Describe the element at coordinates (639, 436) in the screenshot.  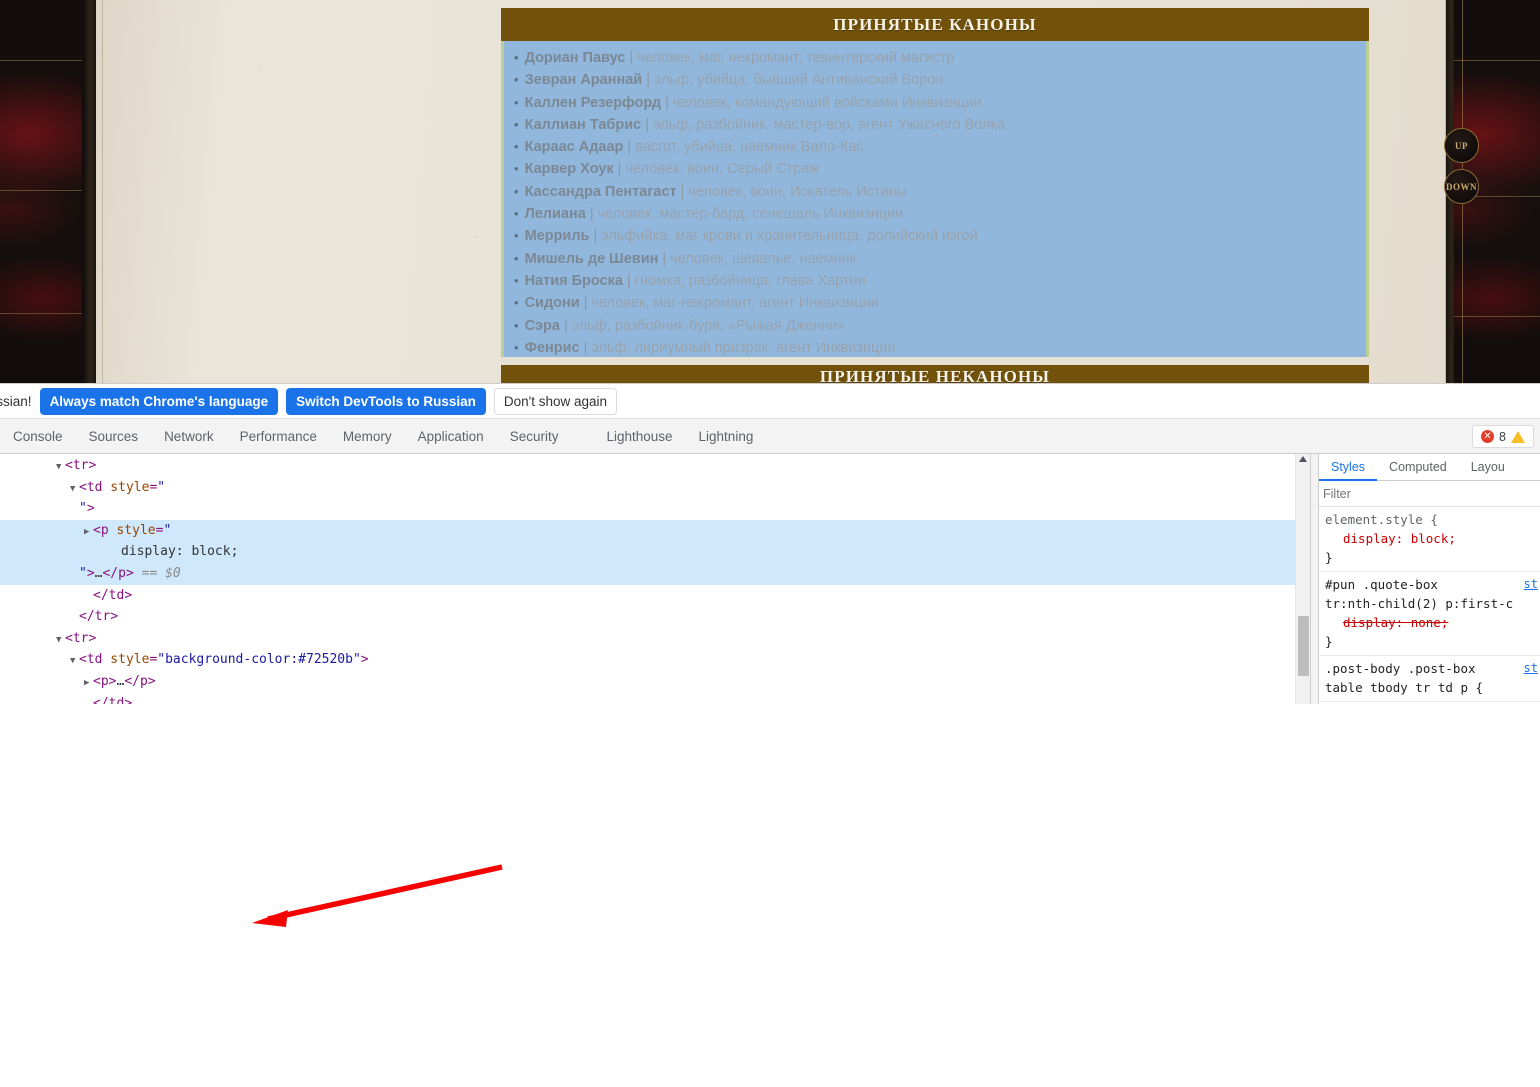
I see `tab-lighthouse: Lighthouse` at that location.